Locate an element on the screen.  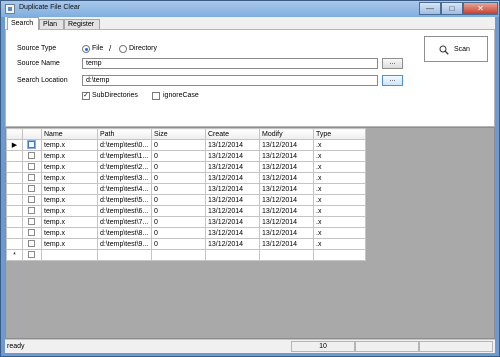
ignorecase-label: ignoreCase is located at coordinates (181, 95).